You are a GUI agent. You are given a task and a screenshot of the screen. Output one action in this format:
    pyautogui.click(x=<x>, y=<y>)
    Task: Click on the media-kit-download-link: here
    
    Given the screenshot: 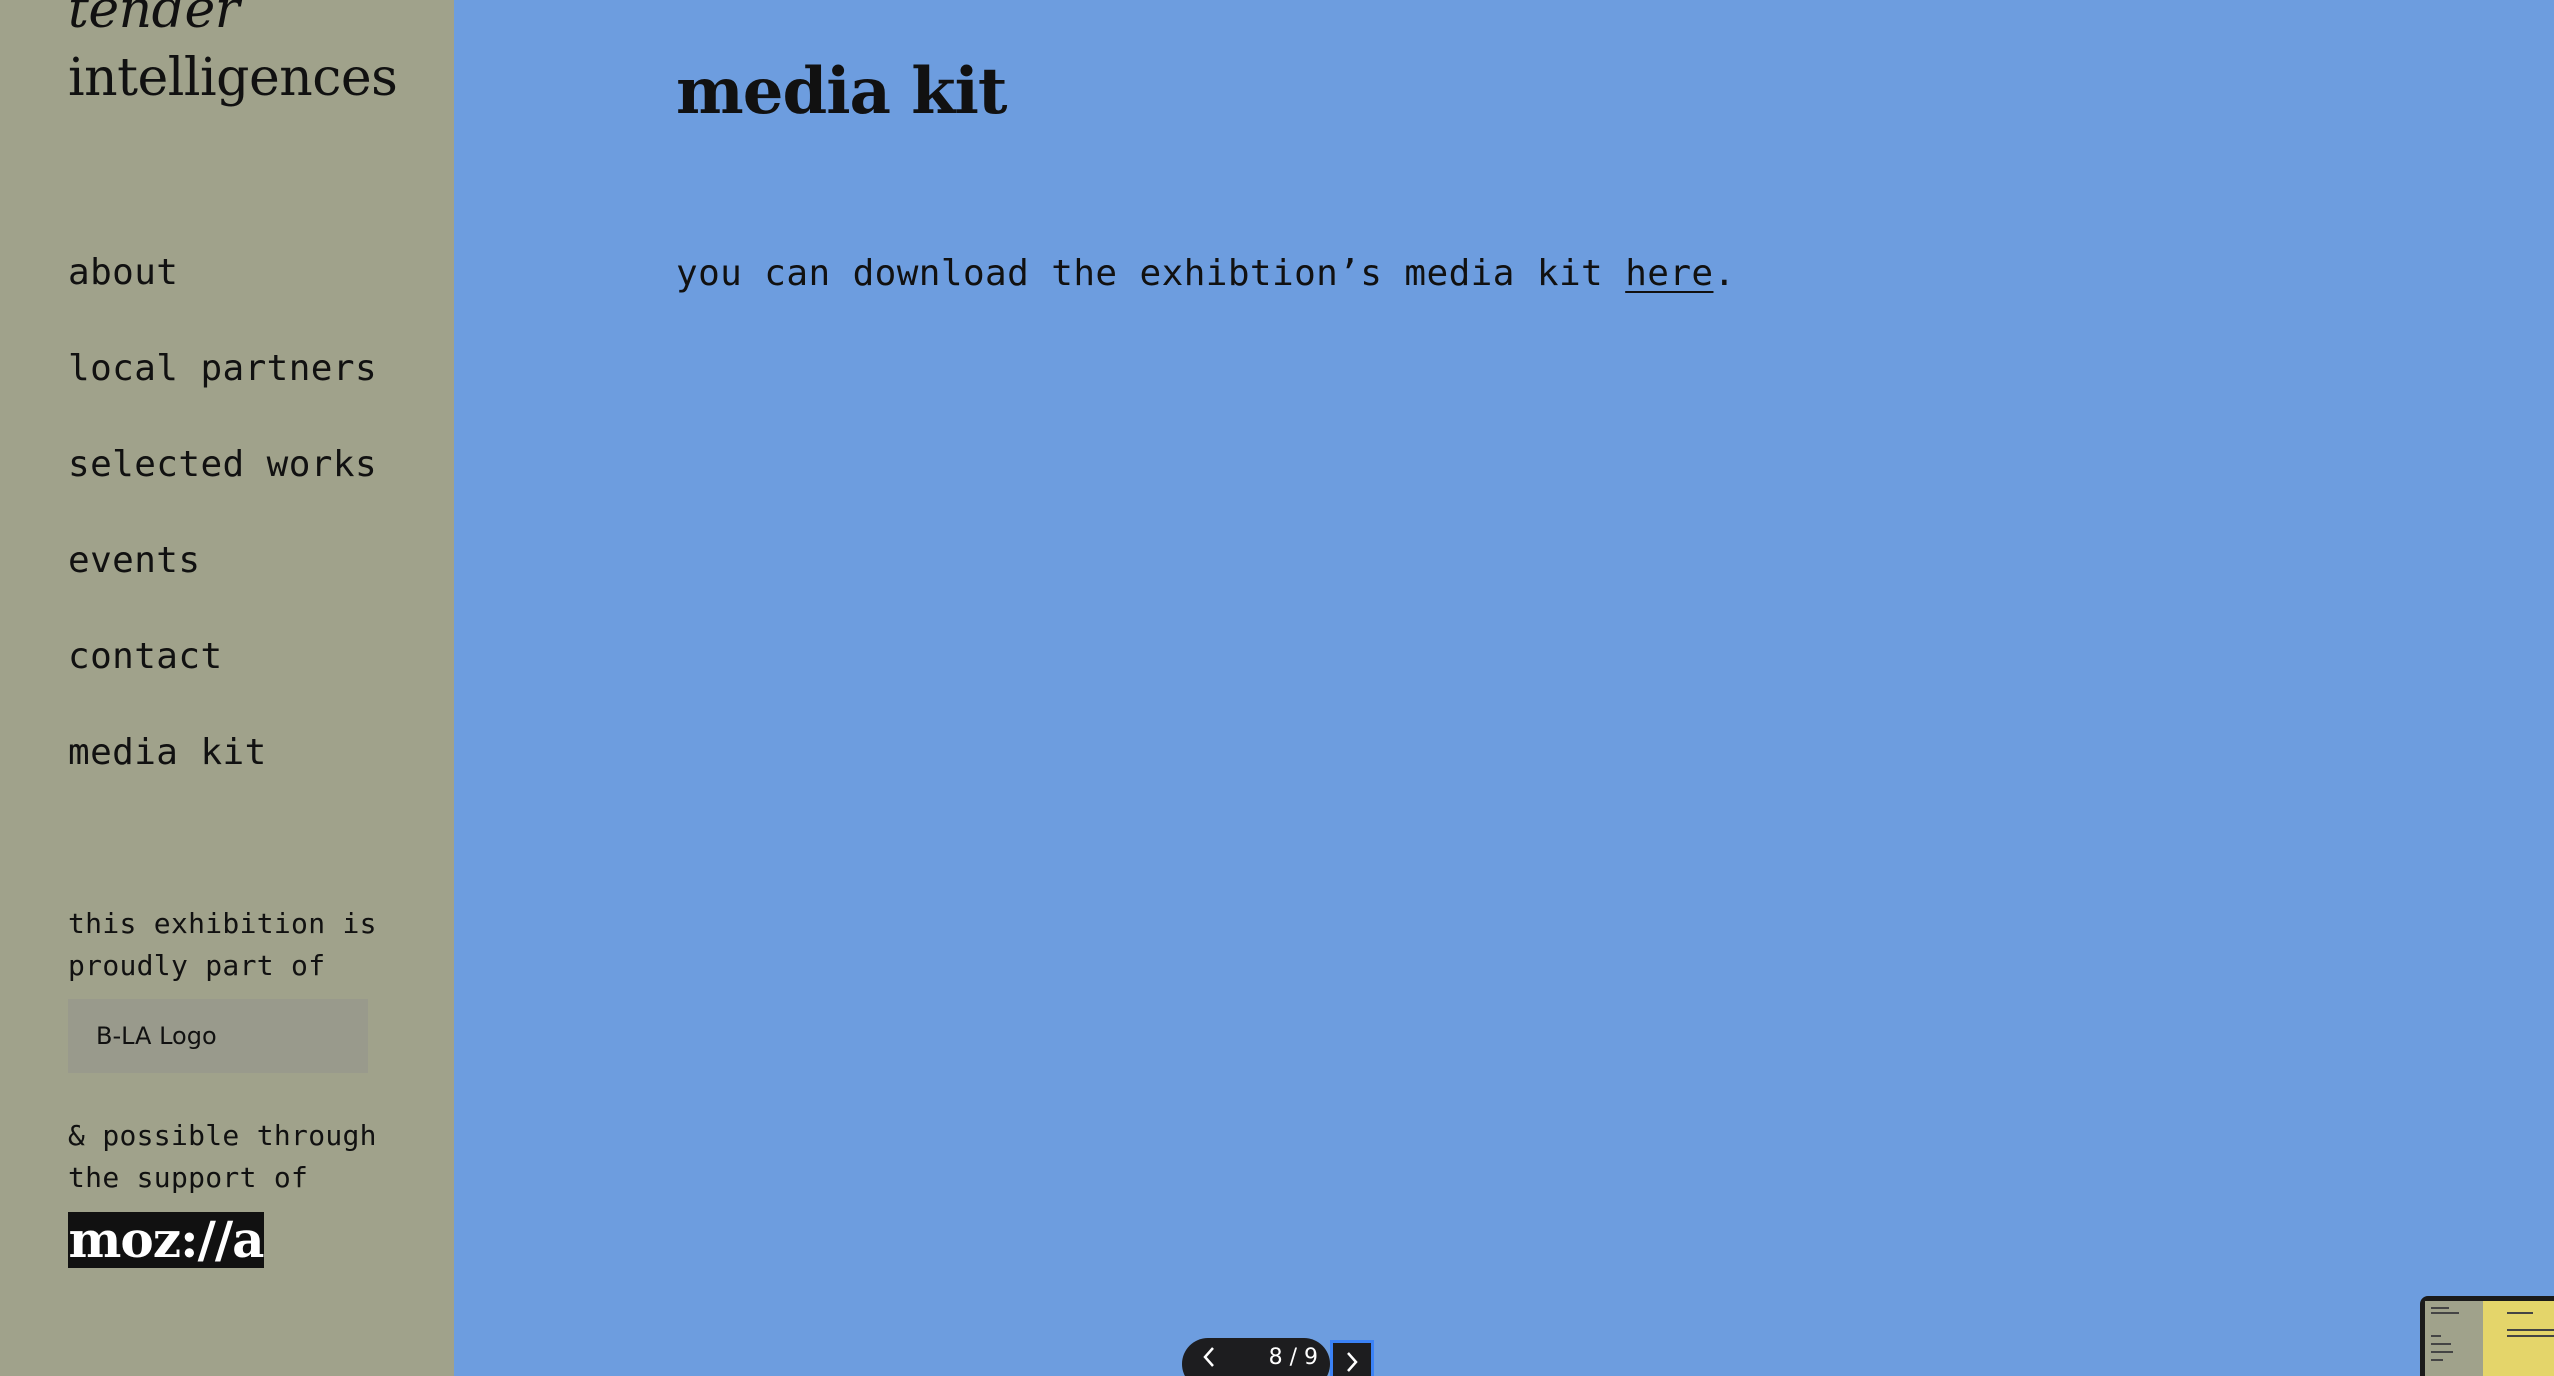 What is the action you would take?
    pyautogui.click(x=1669, y=273)
    